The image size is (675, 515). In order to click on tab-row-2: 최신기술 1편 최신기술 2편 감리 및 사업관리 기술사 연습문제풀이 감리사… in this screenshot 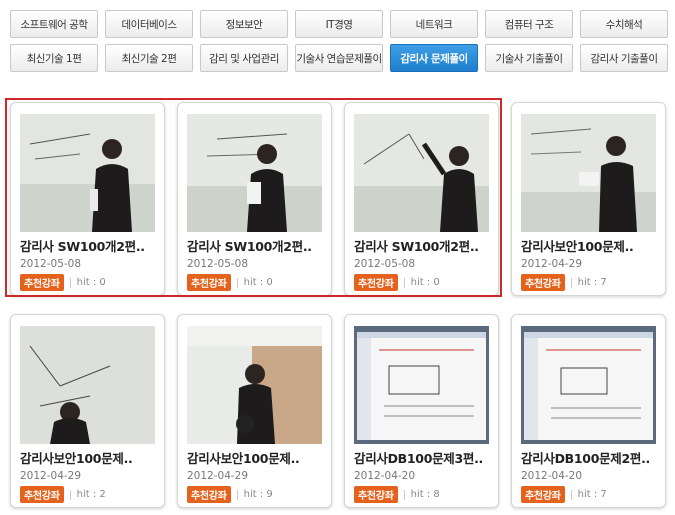, I will do `click(340, 58)`.